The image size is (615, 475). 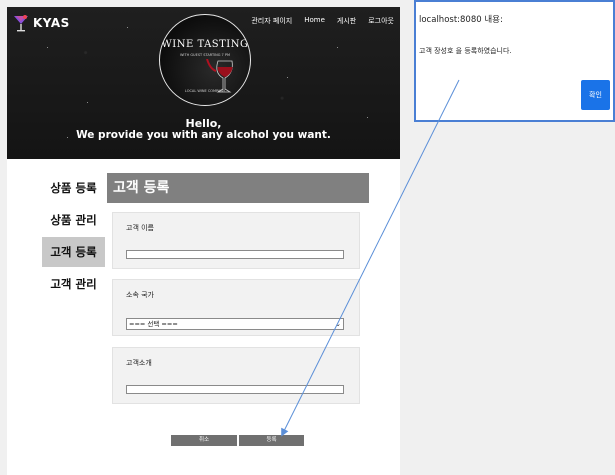 I want to click on dialog-title: localhost:8080 내용:, so click(x=461, y=20).